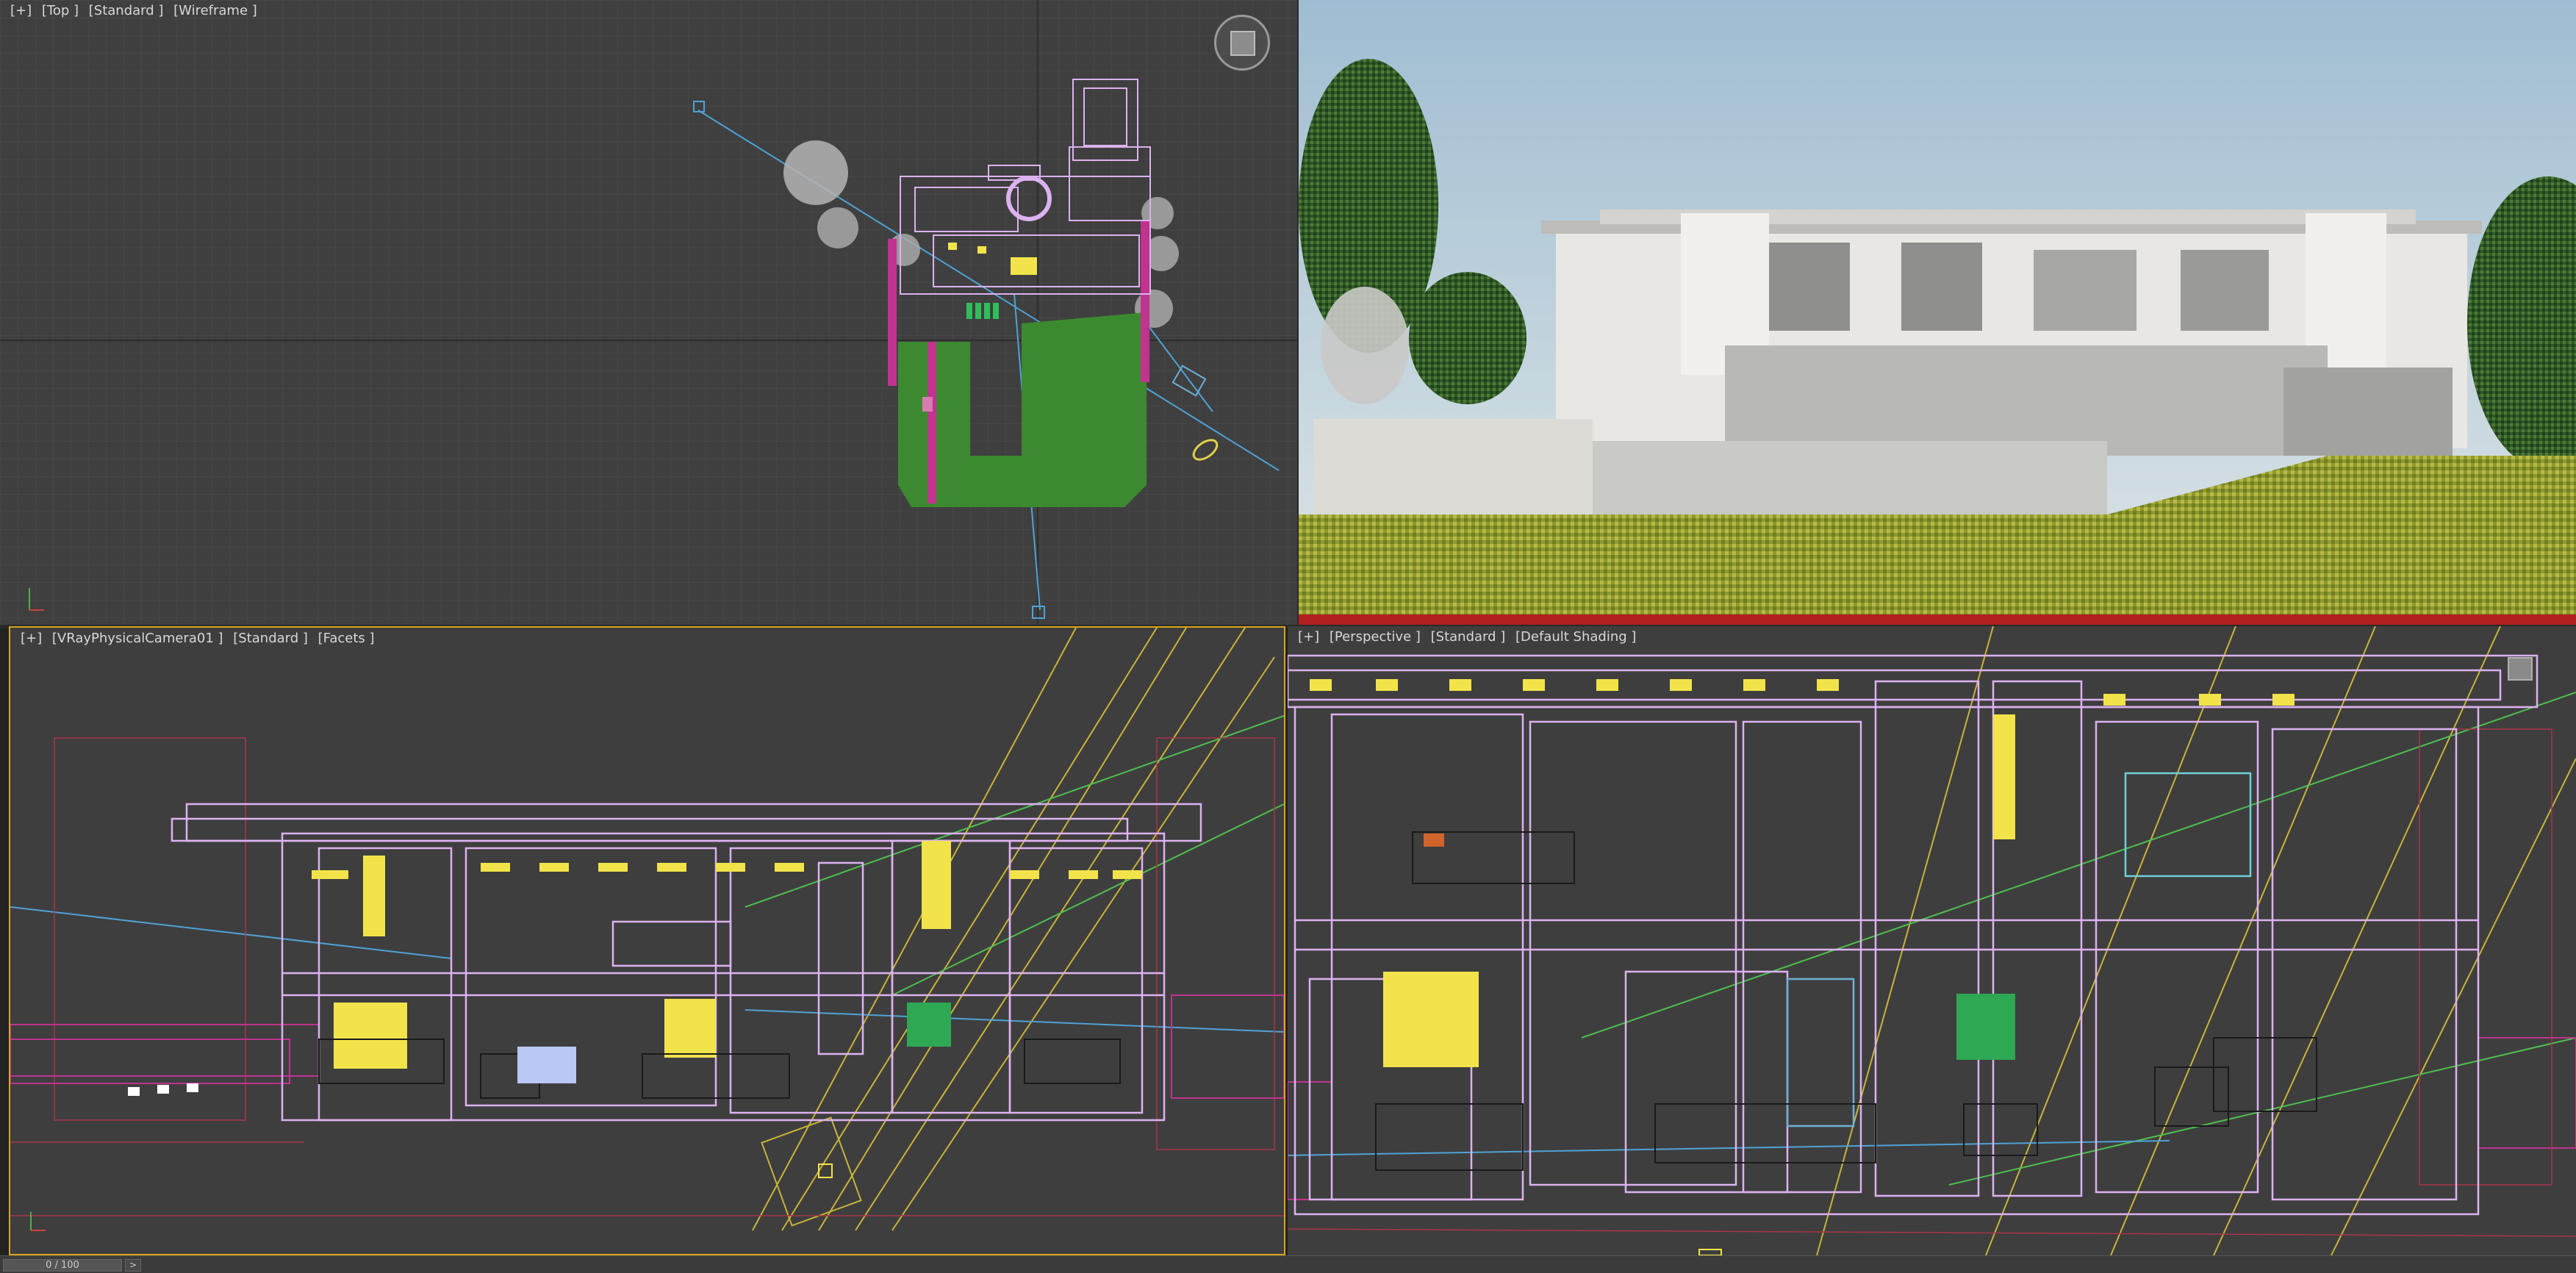 The image size is (2576, 1273). I want to click on building-wireframe, so click(686, 963).